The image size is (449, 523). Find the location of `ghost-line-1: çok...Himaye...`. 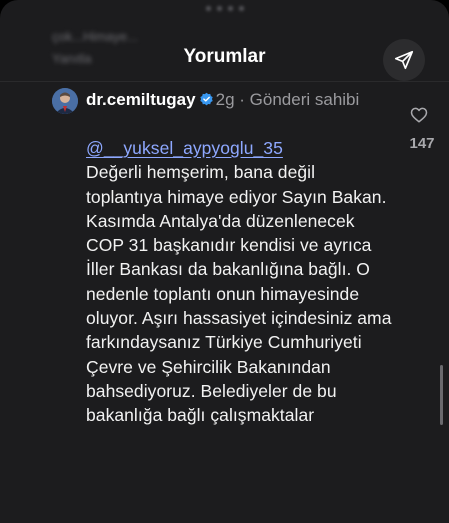

ghost-line-1: çok...Himaye... is located at coordinates (95, 36).